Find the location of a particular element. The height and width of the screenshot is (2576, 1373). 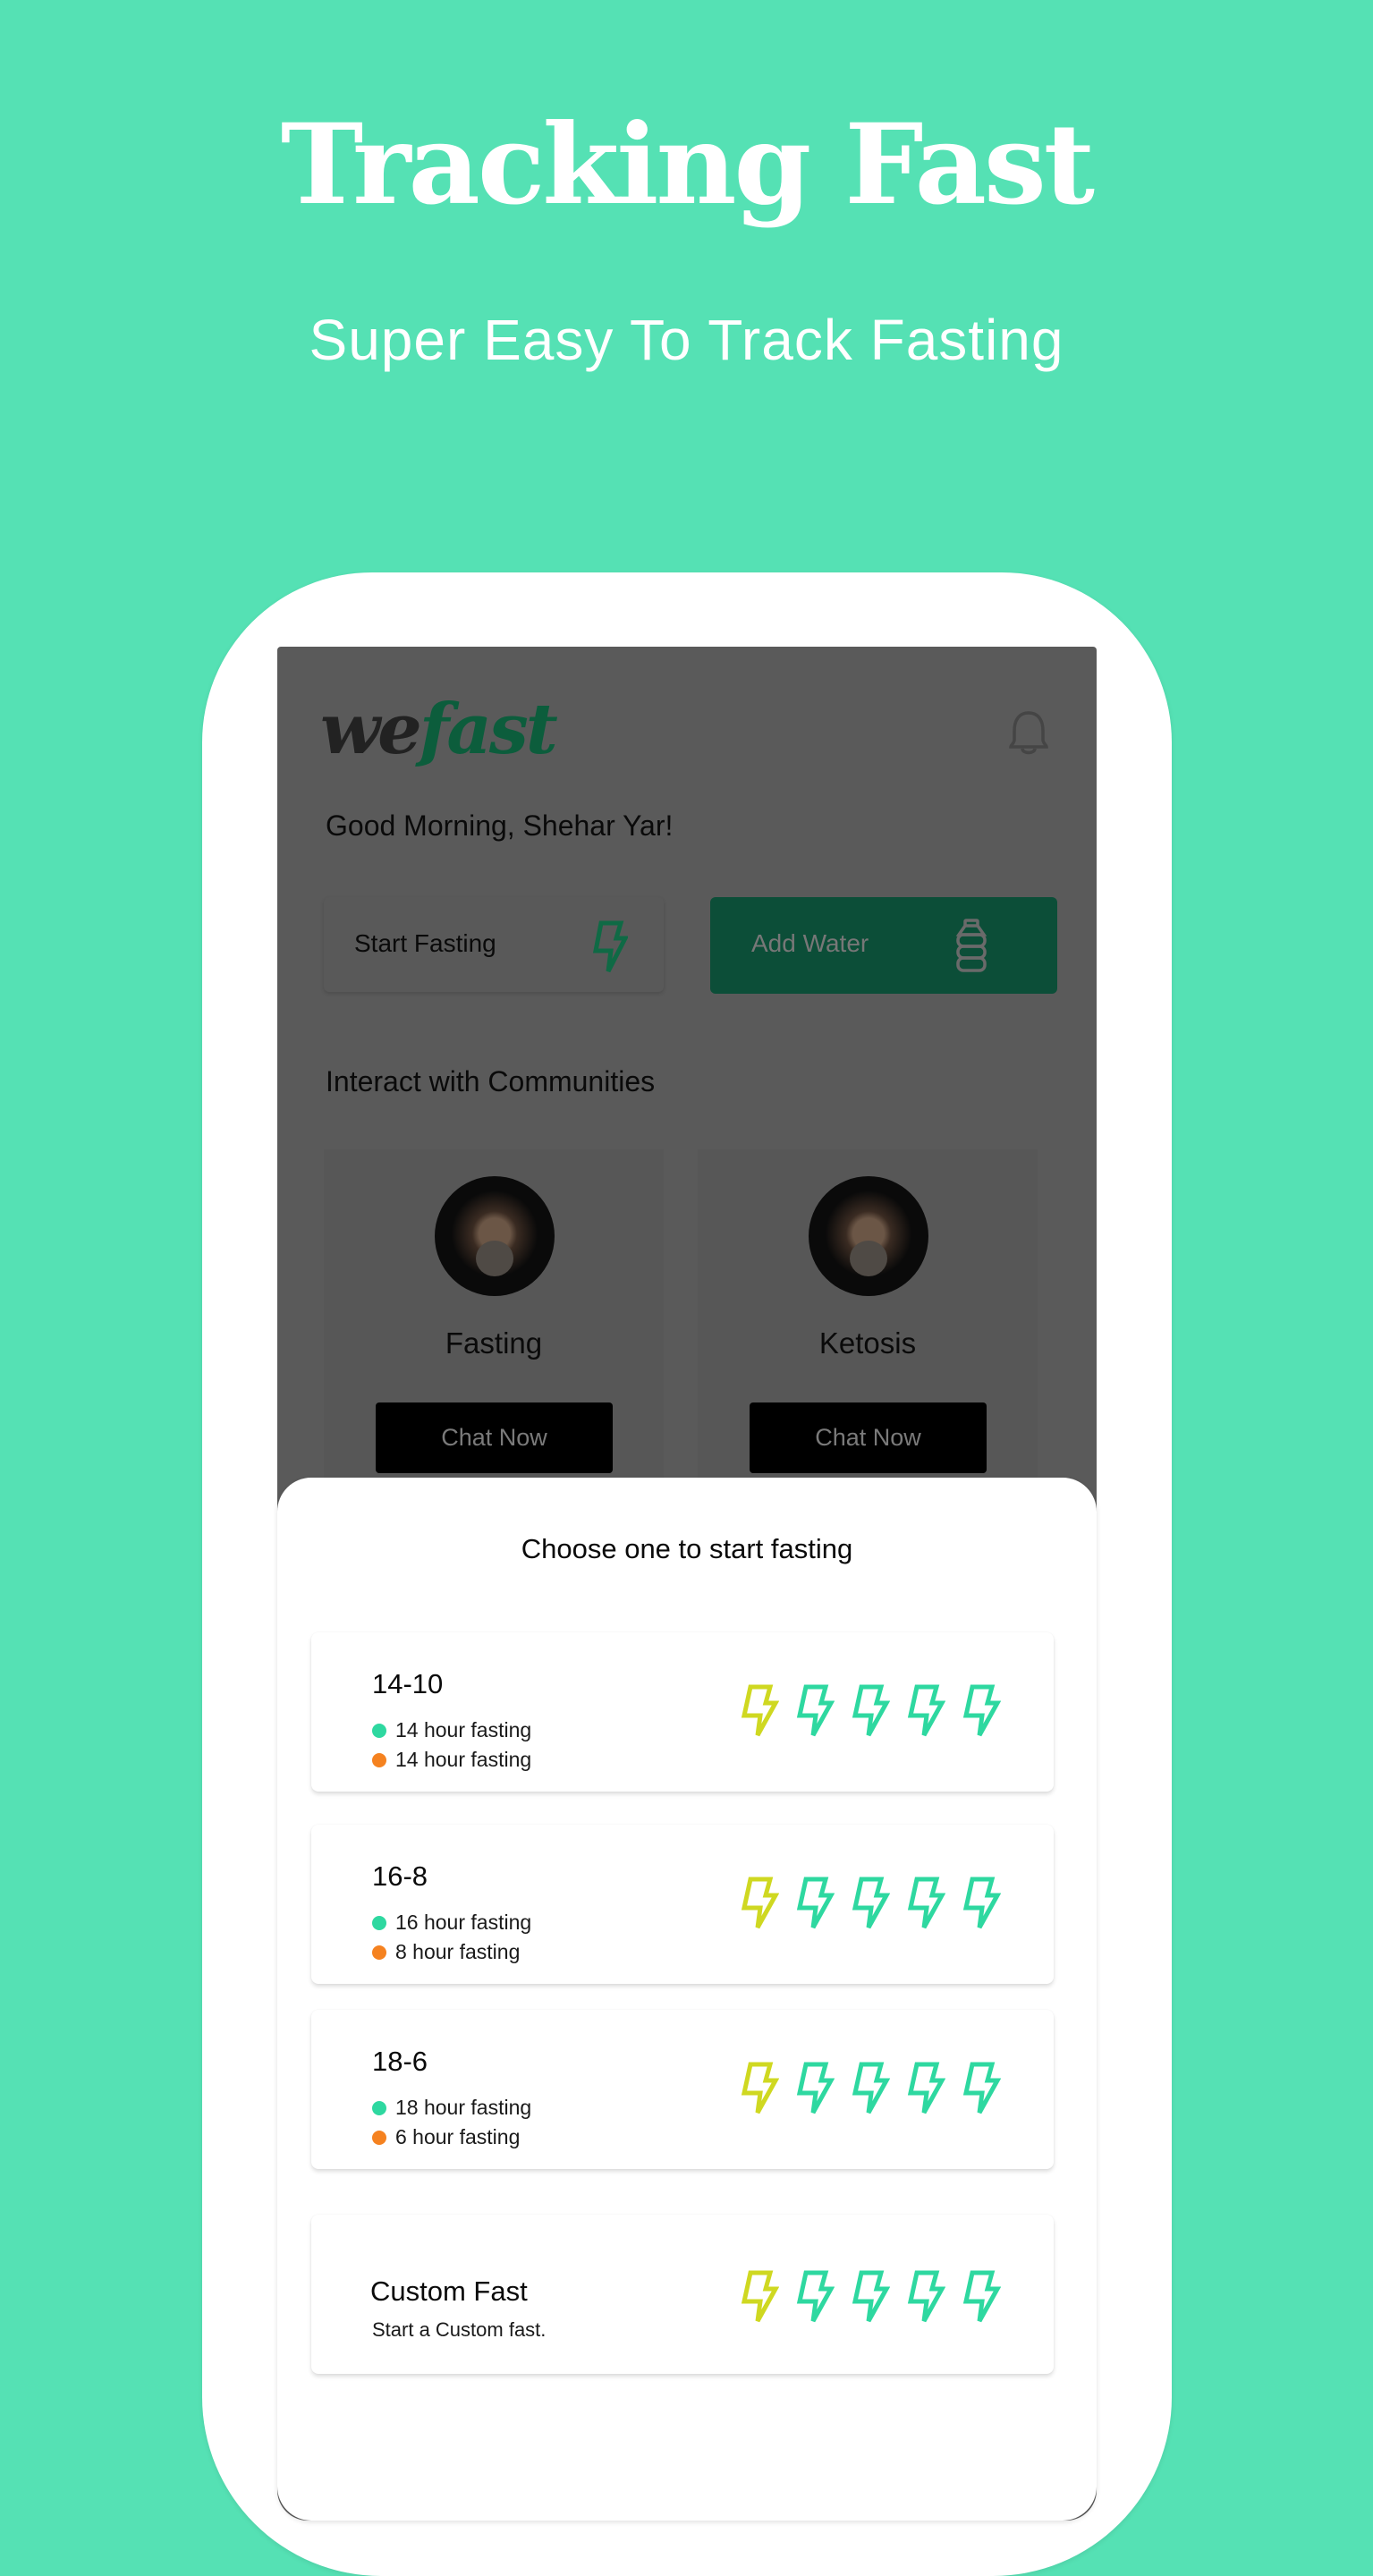

bell-icon is located at coordinates (1028, 734).